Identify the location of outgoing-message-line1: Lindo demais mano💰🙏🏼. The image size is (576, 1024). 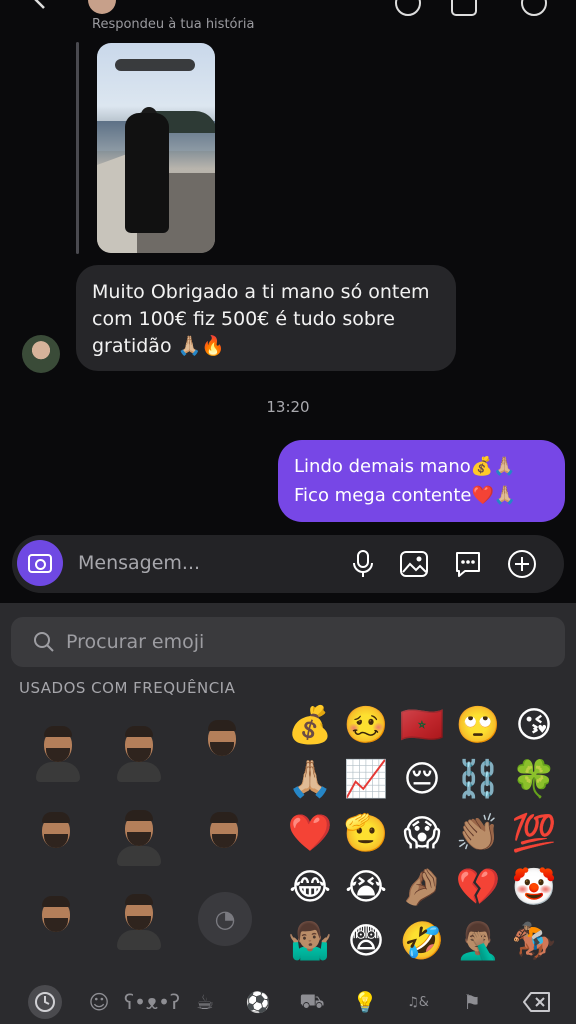
(405, 466).